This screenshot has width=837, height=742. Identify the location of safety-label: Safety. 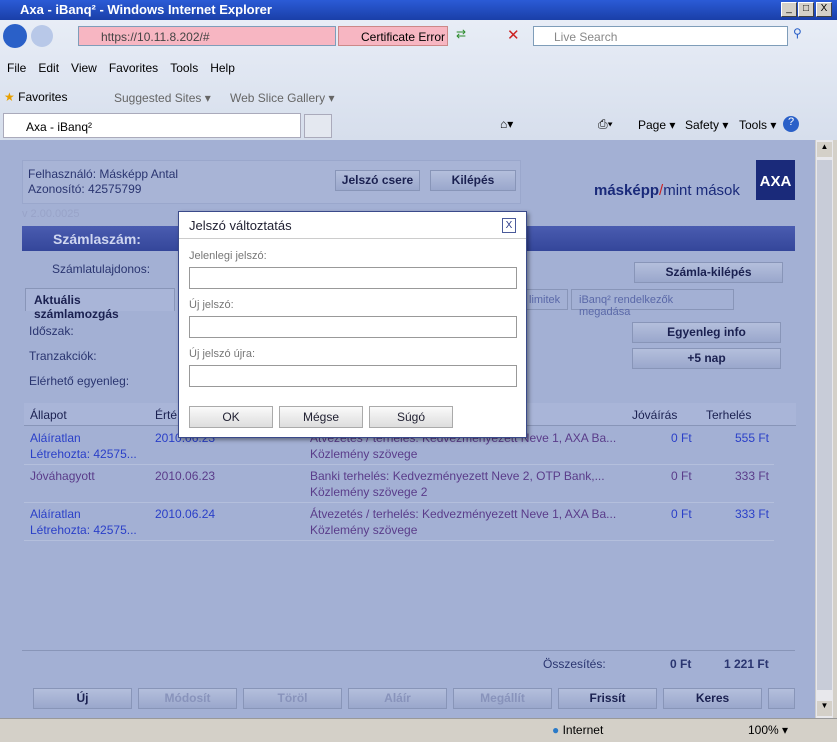
(702, 125).